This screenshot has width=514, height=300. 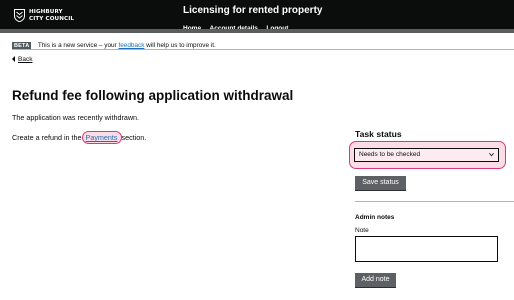 What do you see at coordinates (13, 59) in the screenshot?
I see `back-arrow-icon` at bounding box center [13, 59].